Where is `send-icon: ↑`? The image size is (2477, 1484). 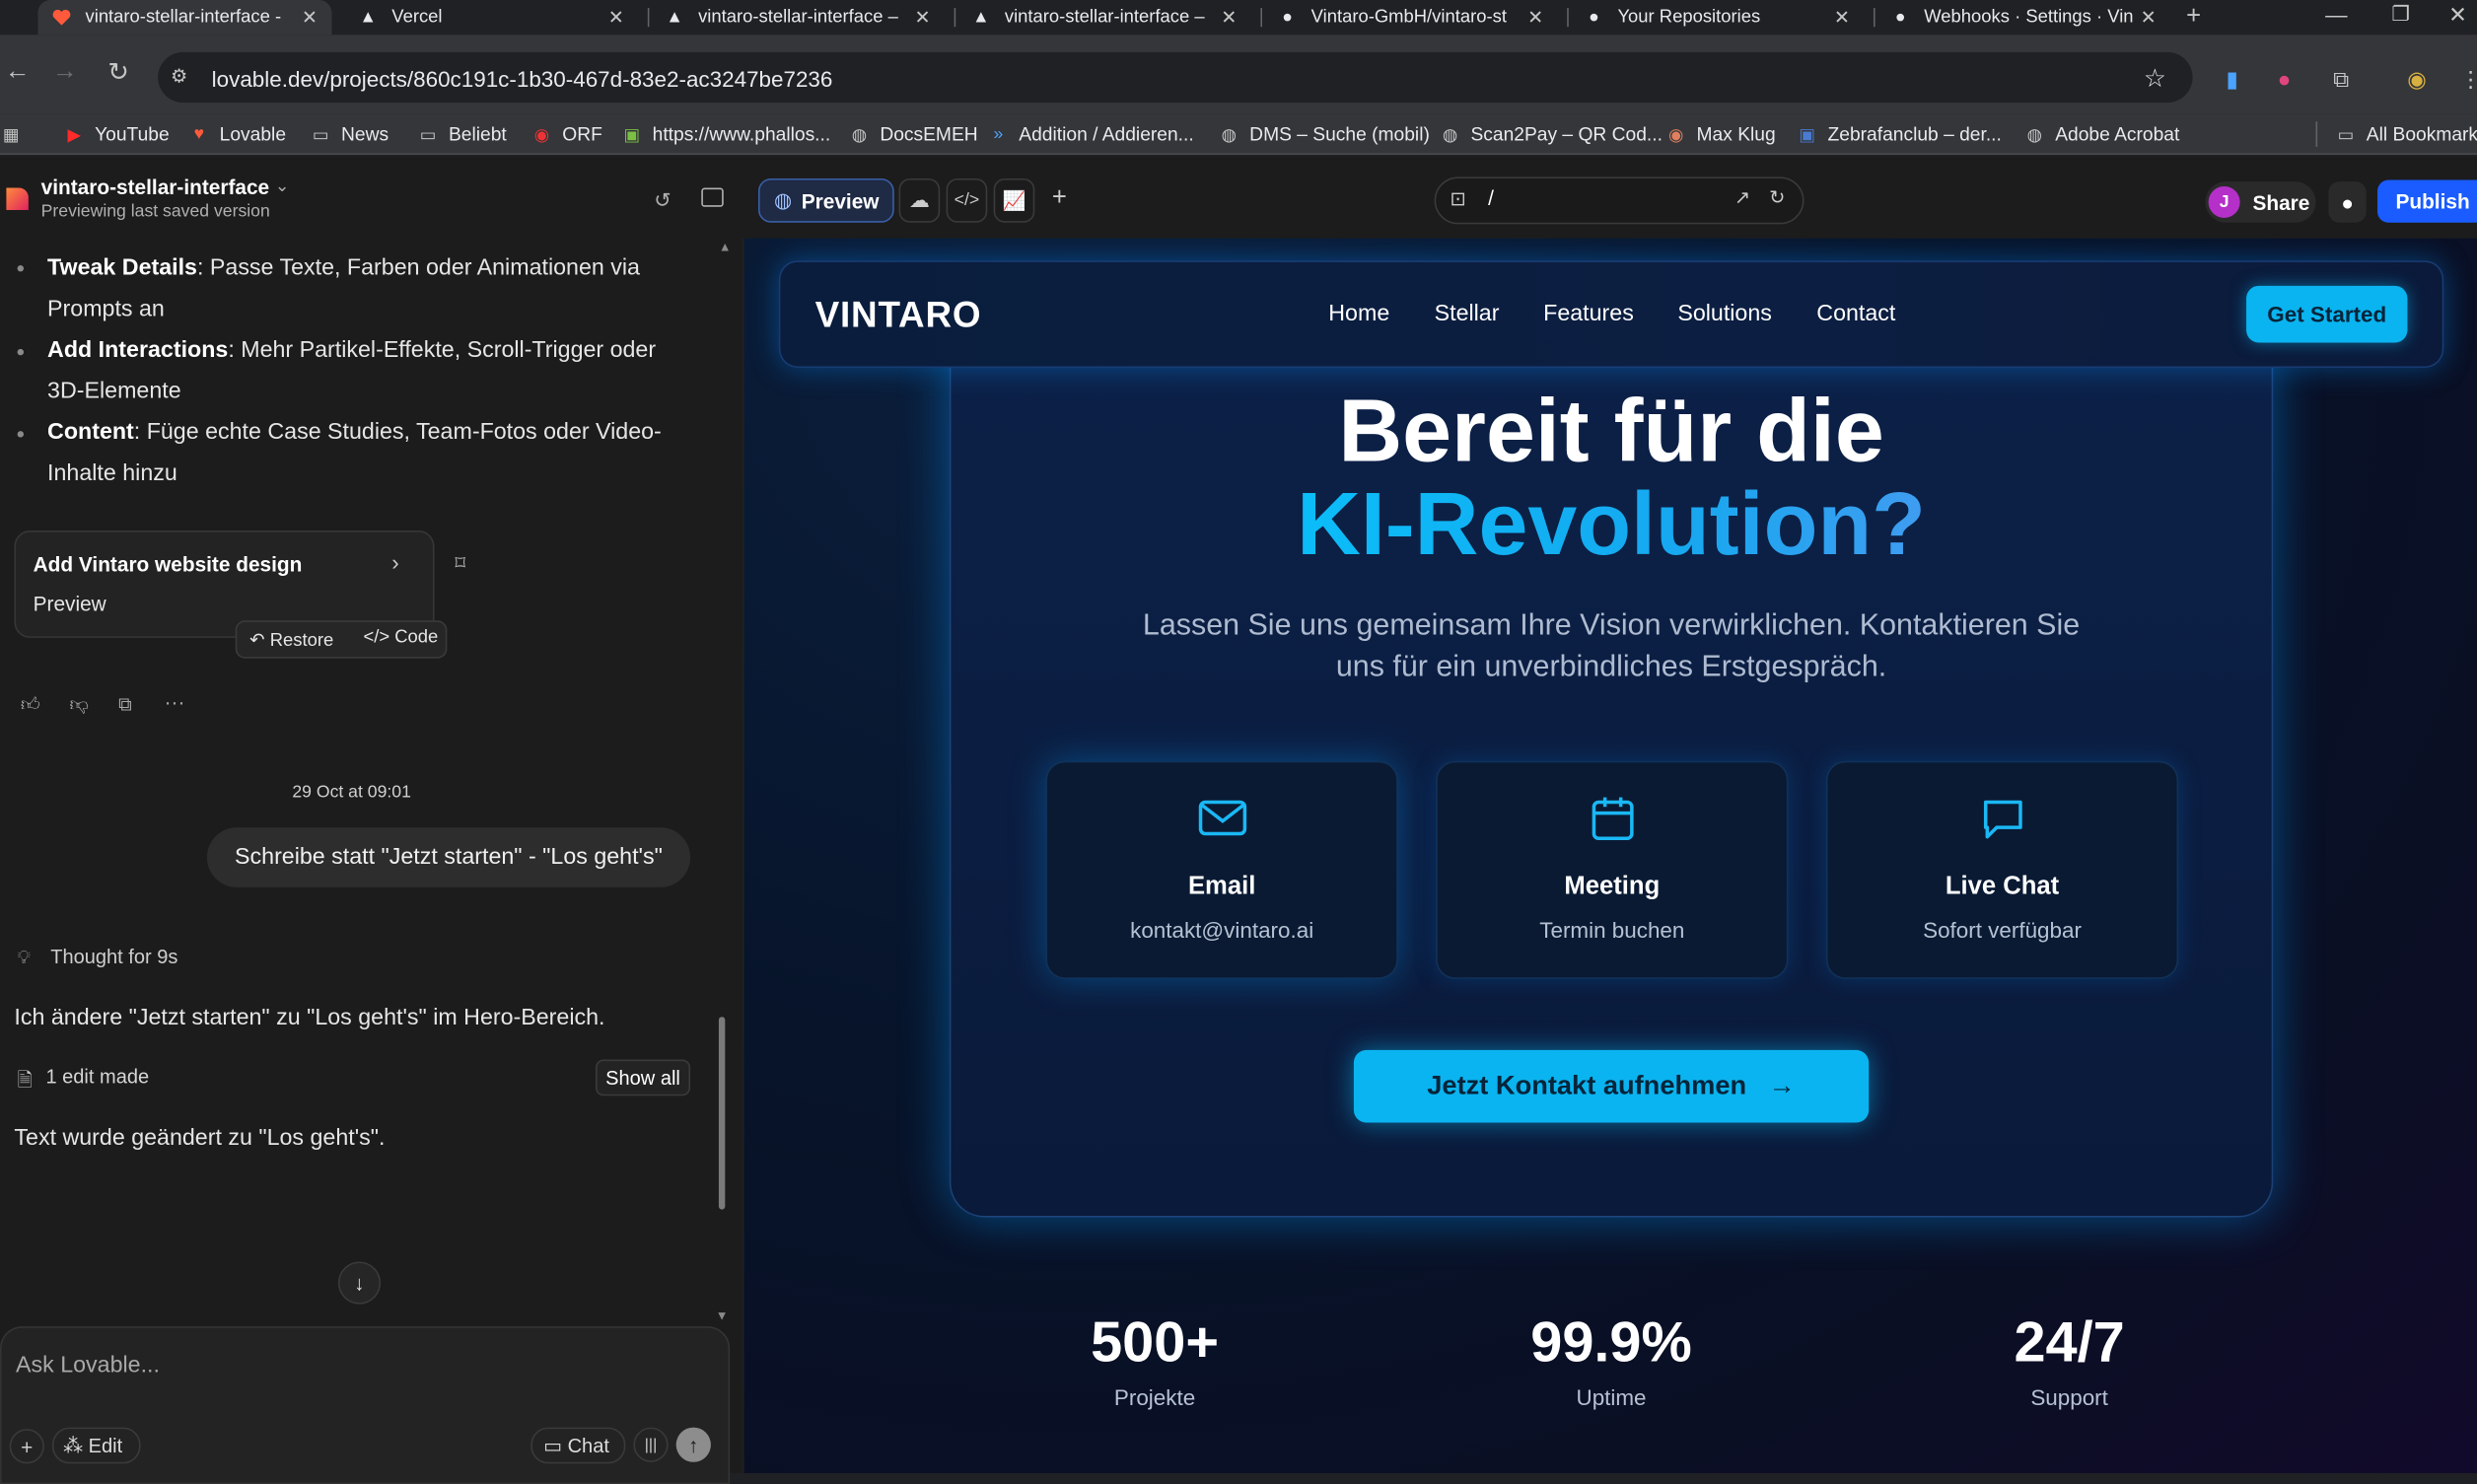
send-icon: ↑ is located at coordinates (693, 1444).